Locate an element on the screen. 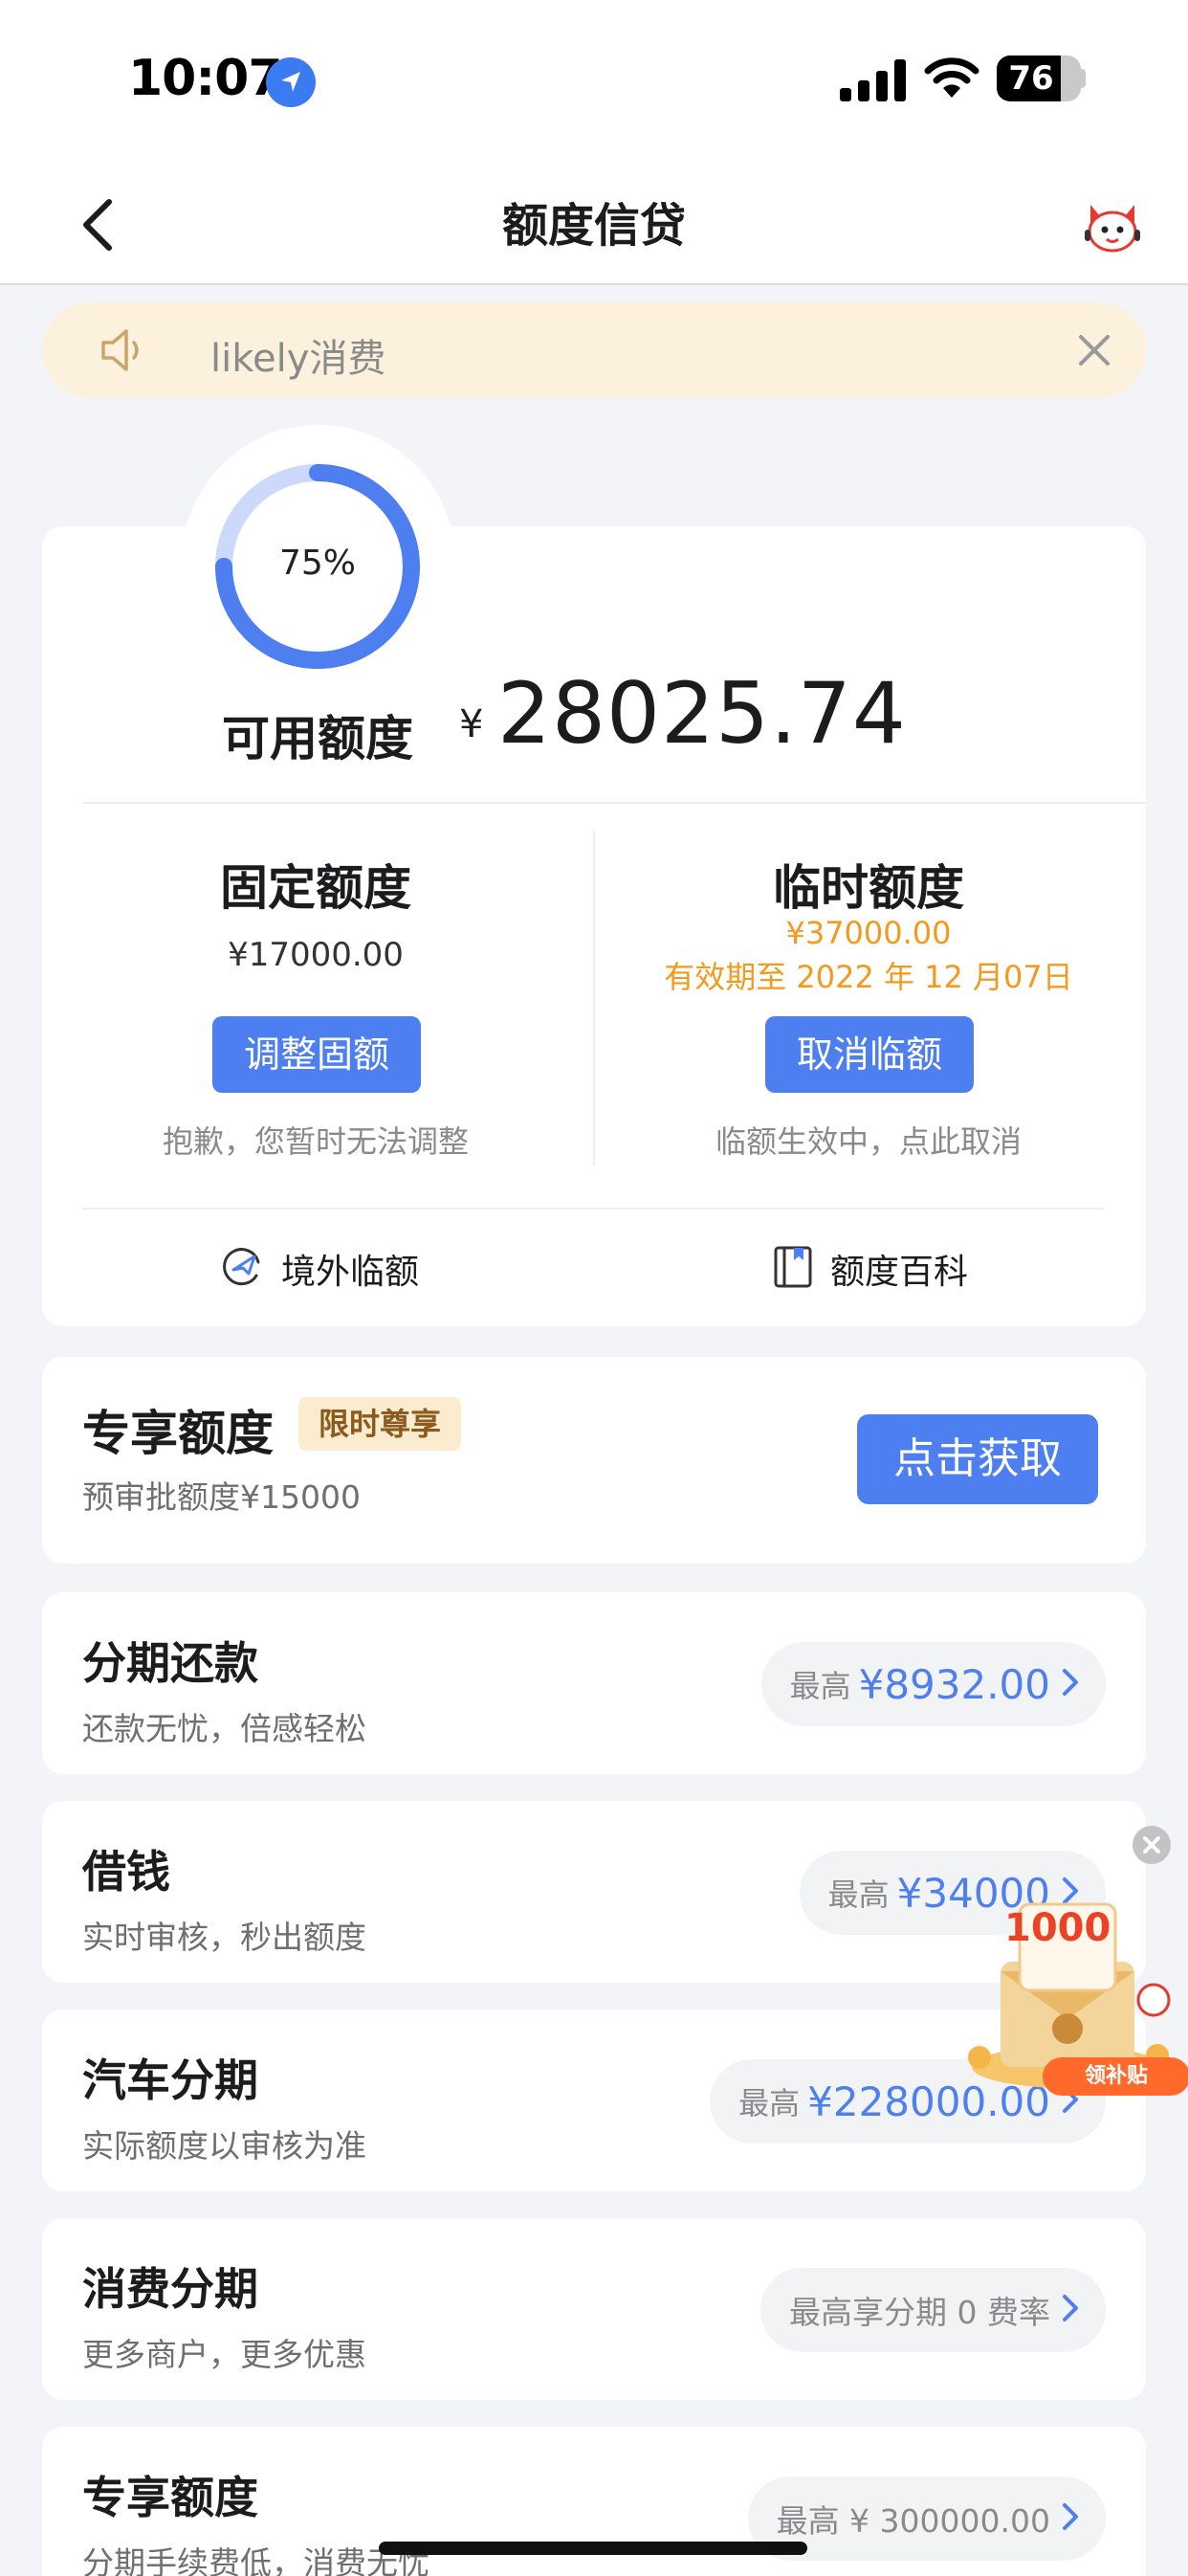 Image resolution: width=1188 pixels, height=2576 pixels. row-amount-pill: 最高享分期 0 费率 is located at coordinates (933, 2310).